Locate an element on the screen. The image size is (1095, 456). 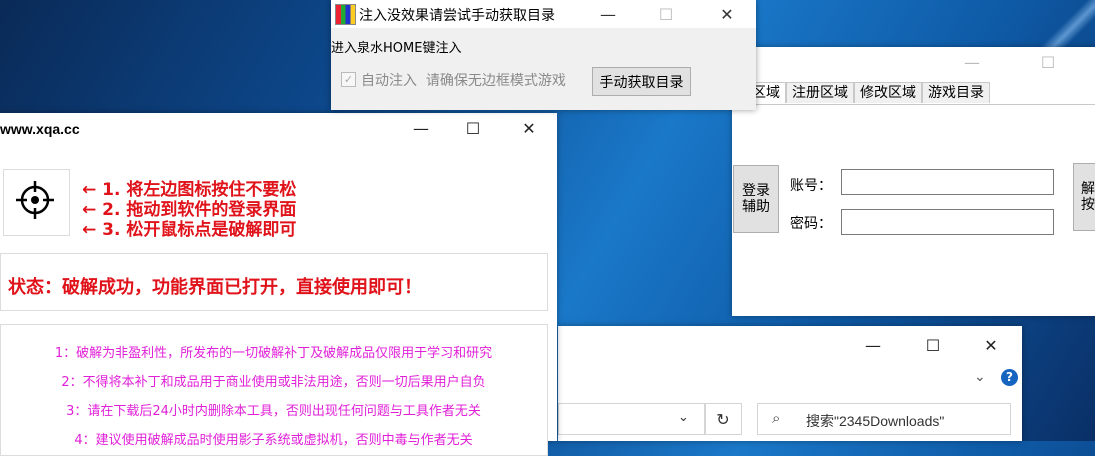
notice-4: 4：建议使用破解成品时使用影子系统或虚拟机，否则中毒与作者无关 is located at coordinates (273, 440).